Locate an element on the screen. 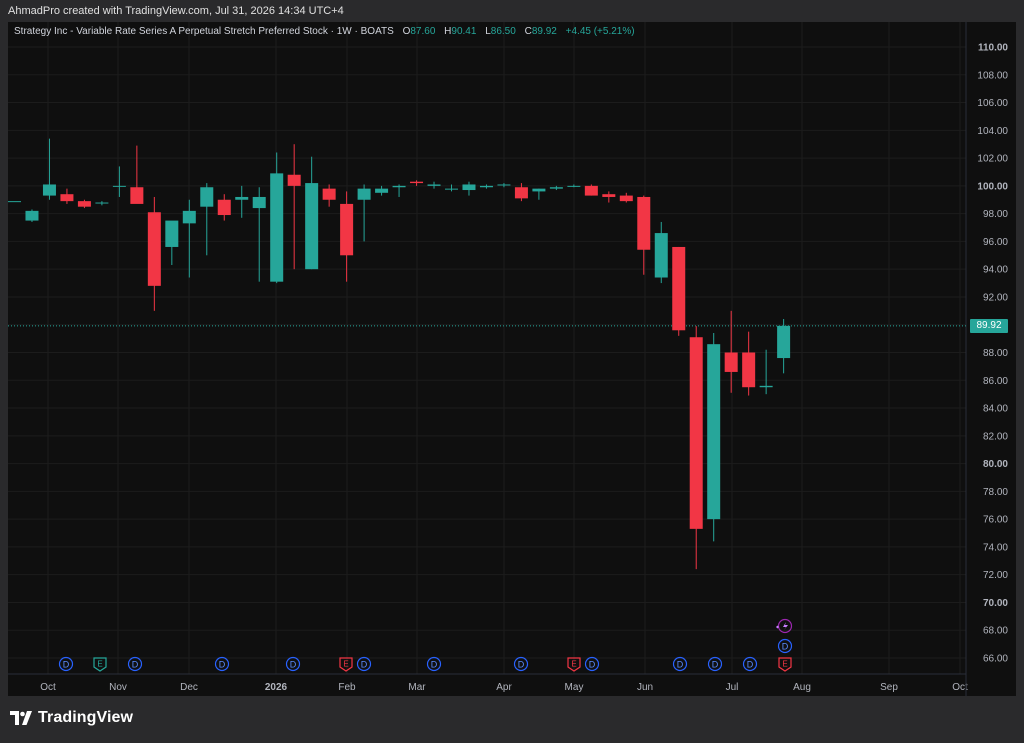  close-value: 89.92 is located at coordinates (544, 31).